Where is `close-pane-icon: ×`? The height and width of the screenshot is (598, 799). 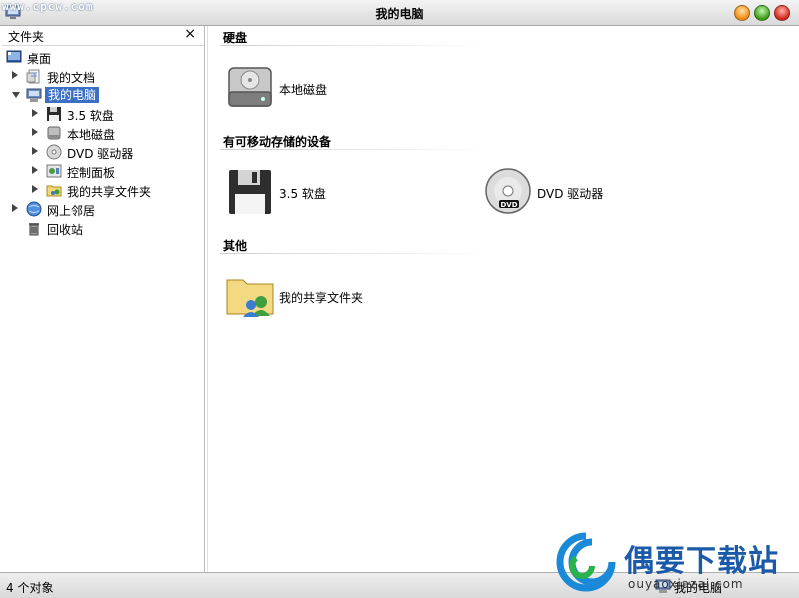 close-pane-icon: × is located at coordinates (190, 34).